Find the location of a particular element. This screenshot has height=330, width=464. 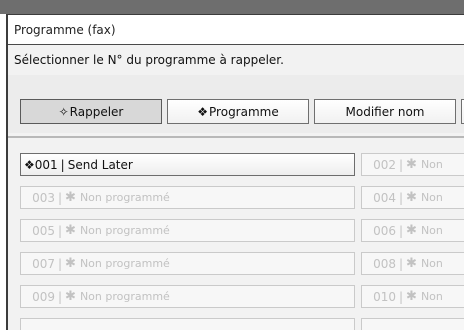

program-slot-007: 007 | ✱ Non programmé is located at coordinates (187, 263).